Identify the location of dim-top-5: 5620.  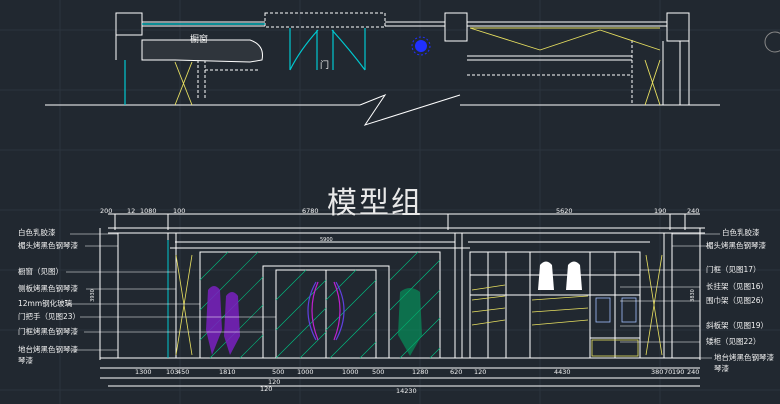
(564, 211).